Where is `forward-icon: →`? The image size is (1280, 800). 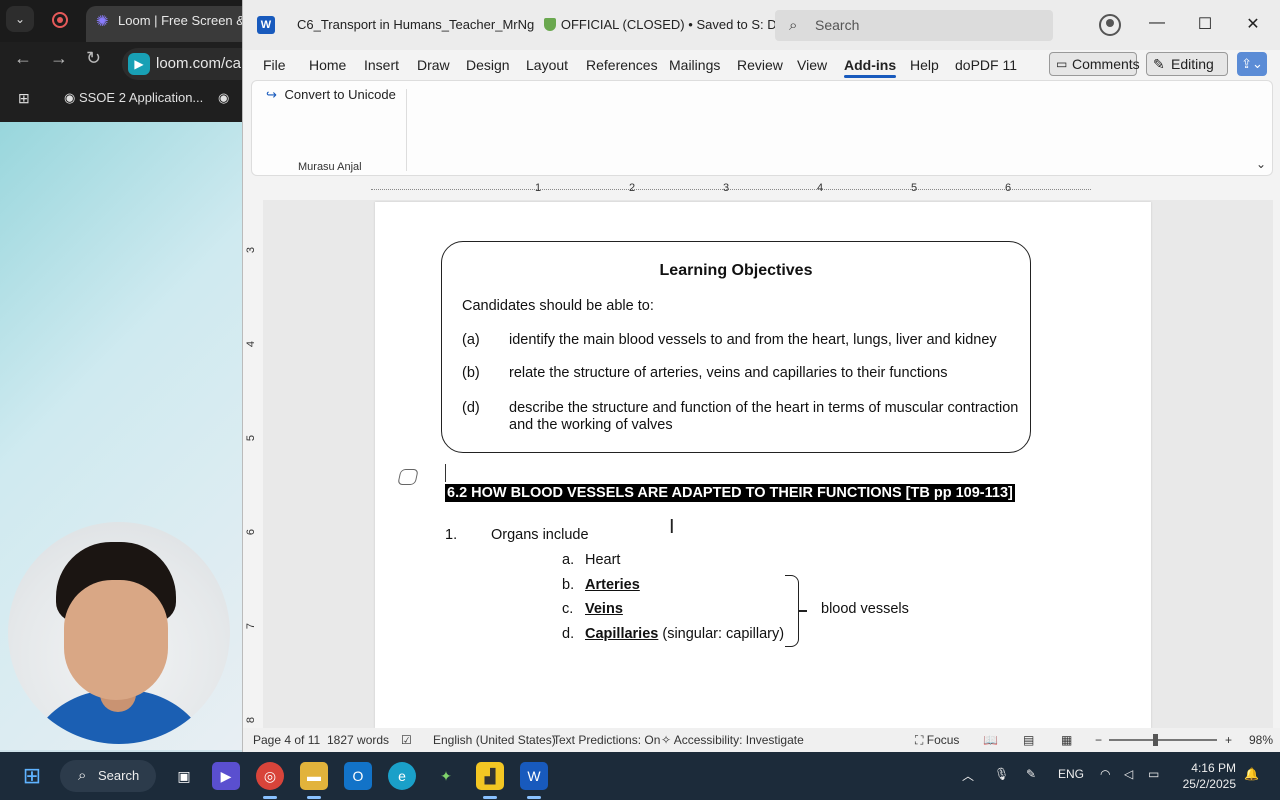
forward-icon: → is located at coordinates (59, 58).